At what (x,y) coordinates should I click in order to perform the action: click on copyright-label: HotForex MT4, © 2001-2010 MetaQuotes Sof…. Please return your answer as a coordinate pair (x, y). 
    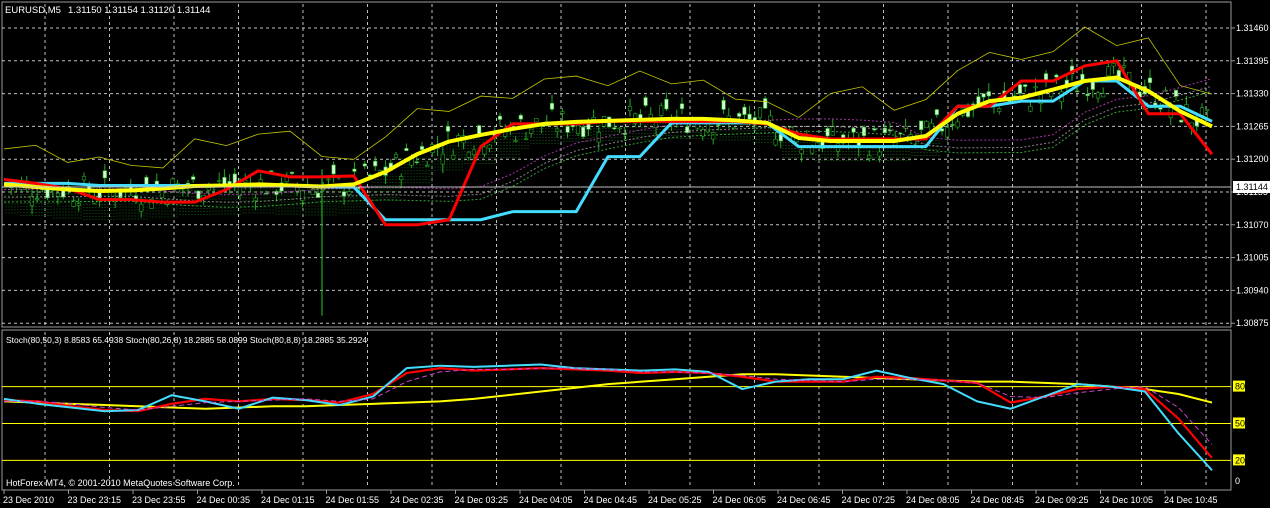
    Looking at the image, I should click on (120, 483).